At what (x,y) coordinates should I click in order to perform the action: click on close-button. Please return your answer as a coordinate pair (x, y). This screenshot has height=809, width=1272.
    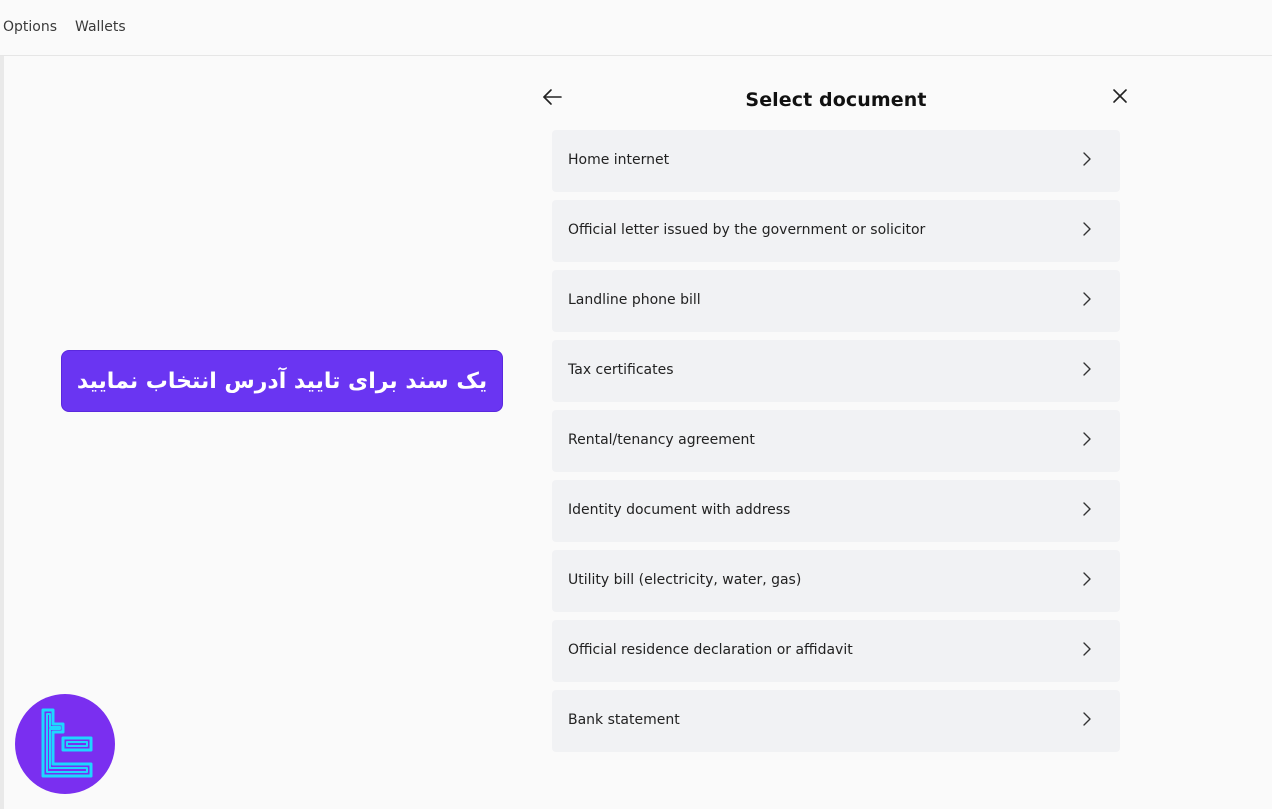
    Looking at the image, I should click on (1120, 96).